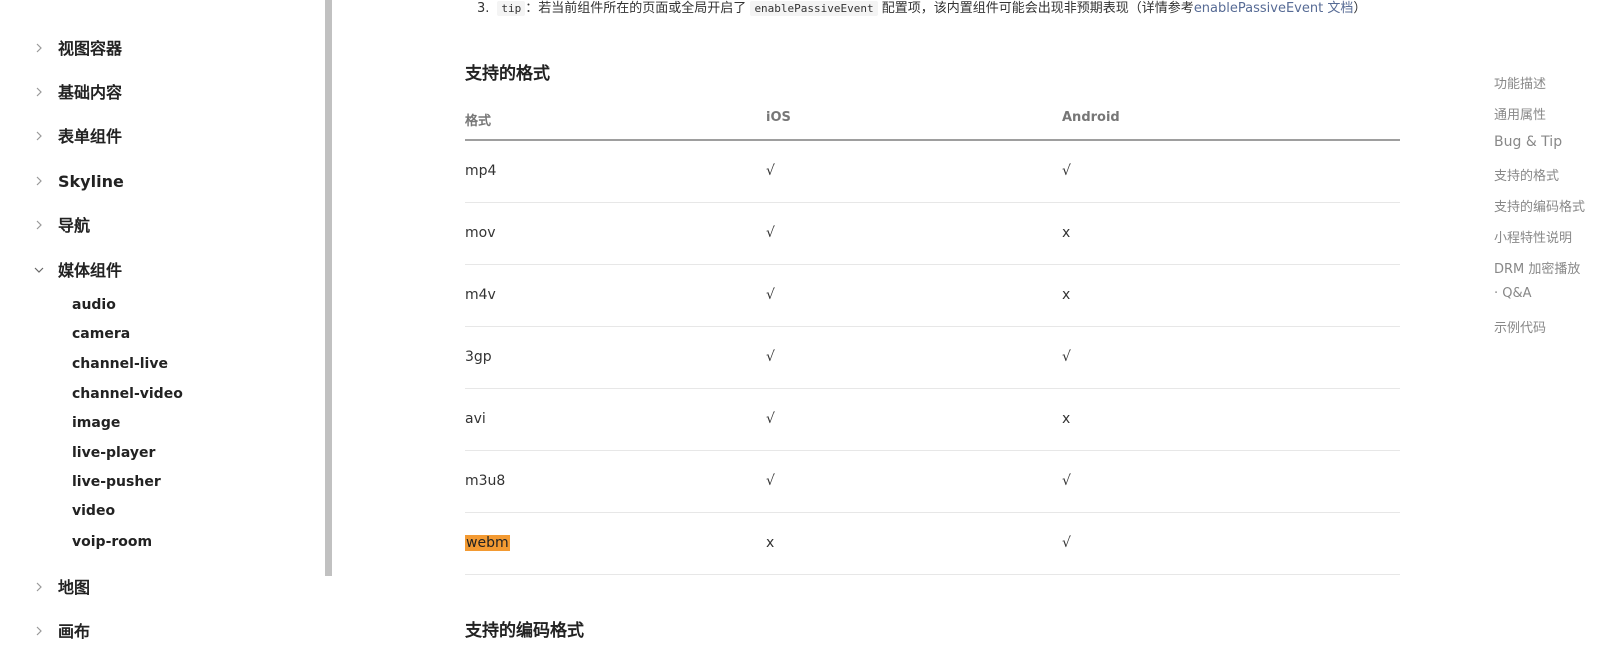  I want to click on toc-item: 支持的编码格式, so click(1539, 205).